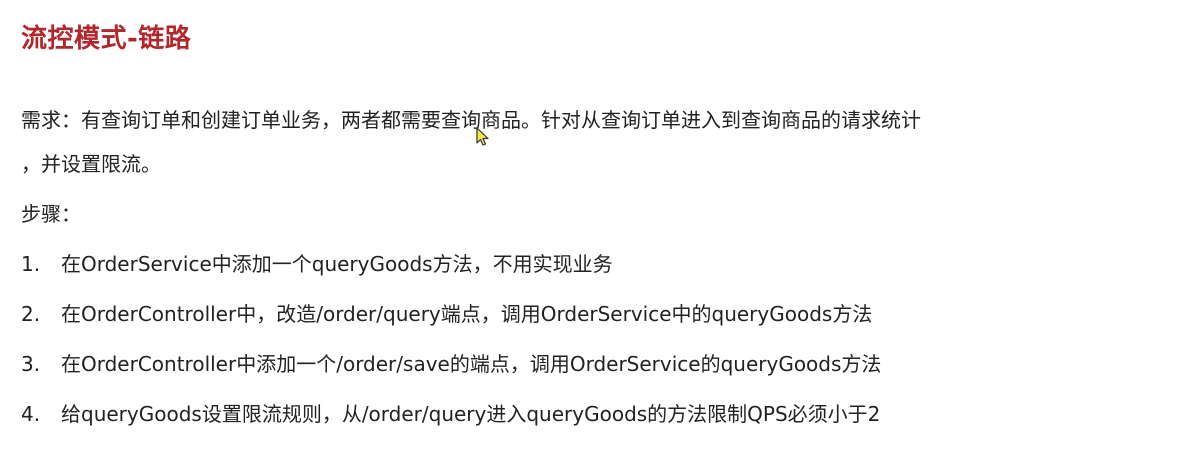  I want to click on step-number: 2., so click(31, 314).